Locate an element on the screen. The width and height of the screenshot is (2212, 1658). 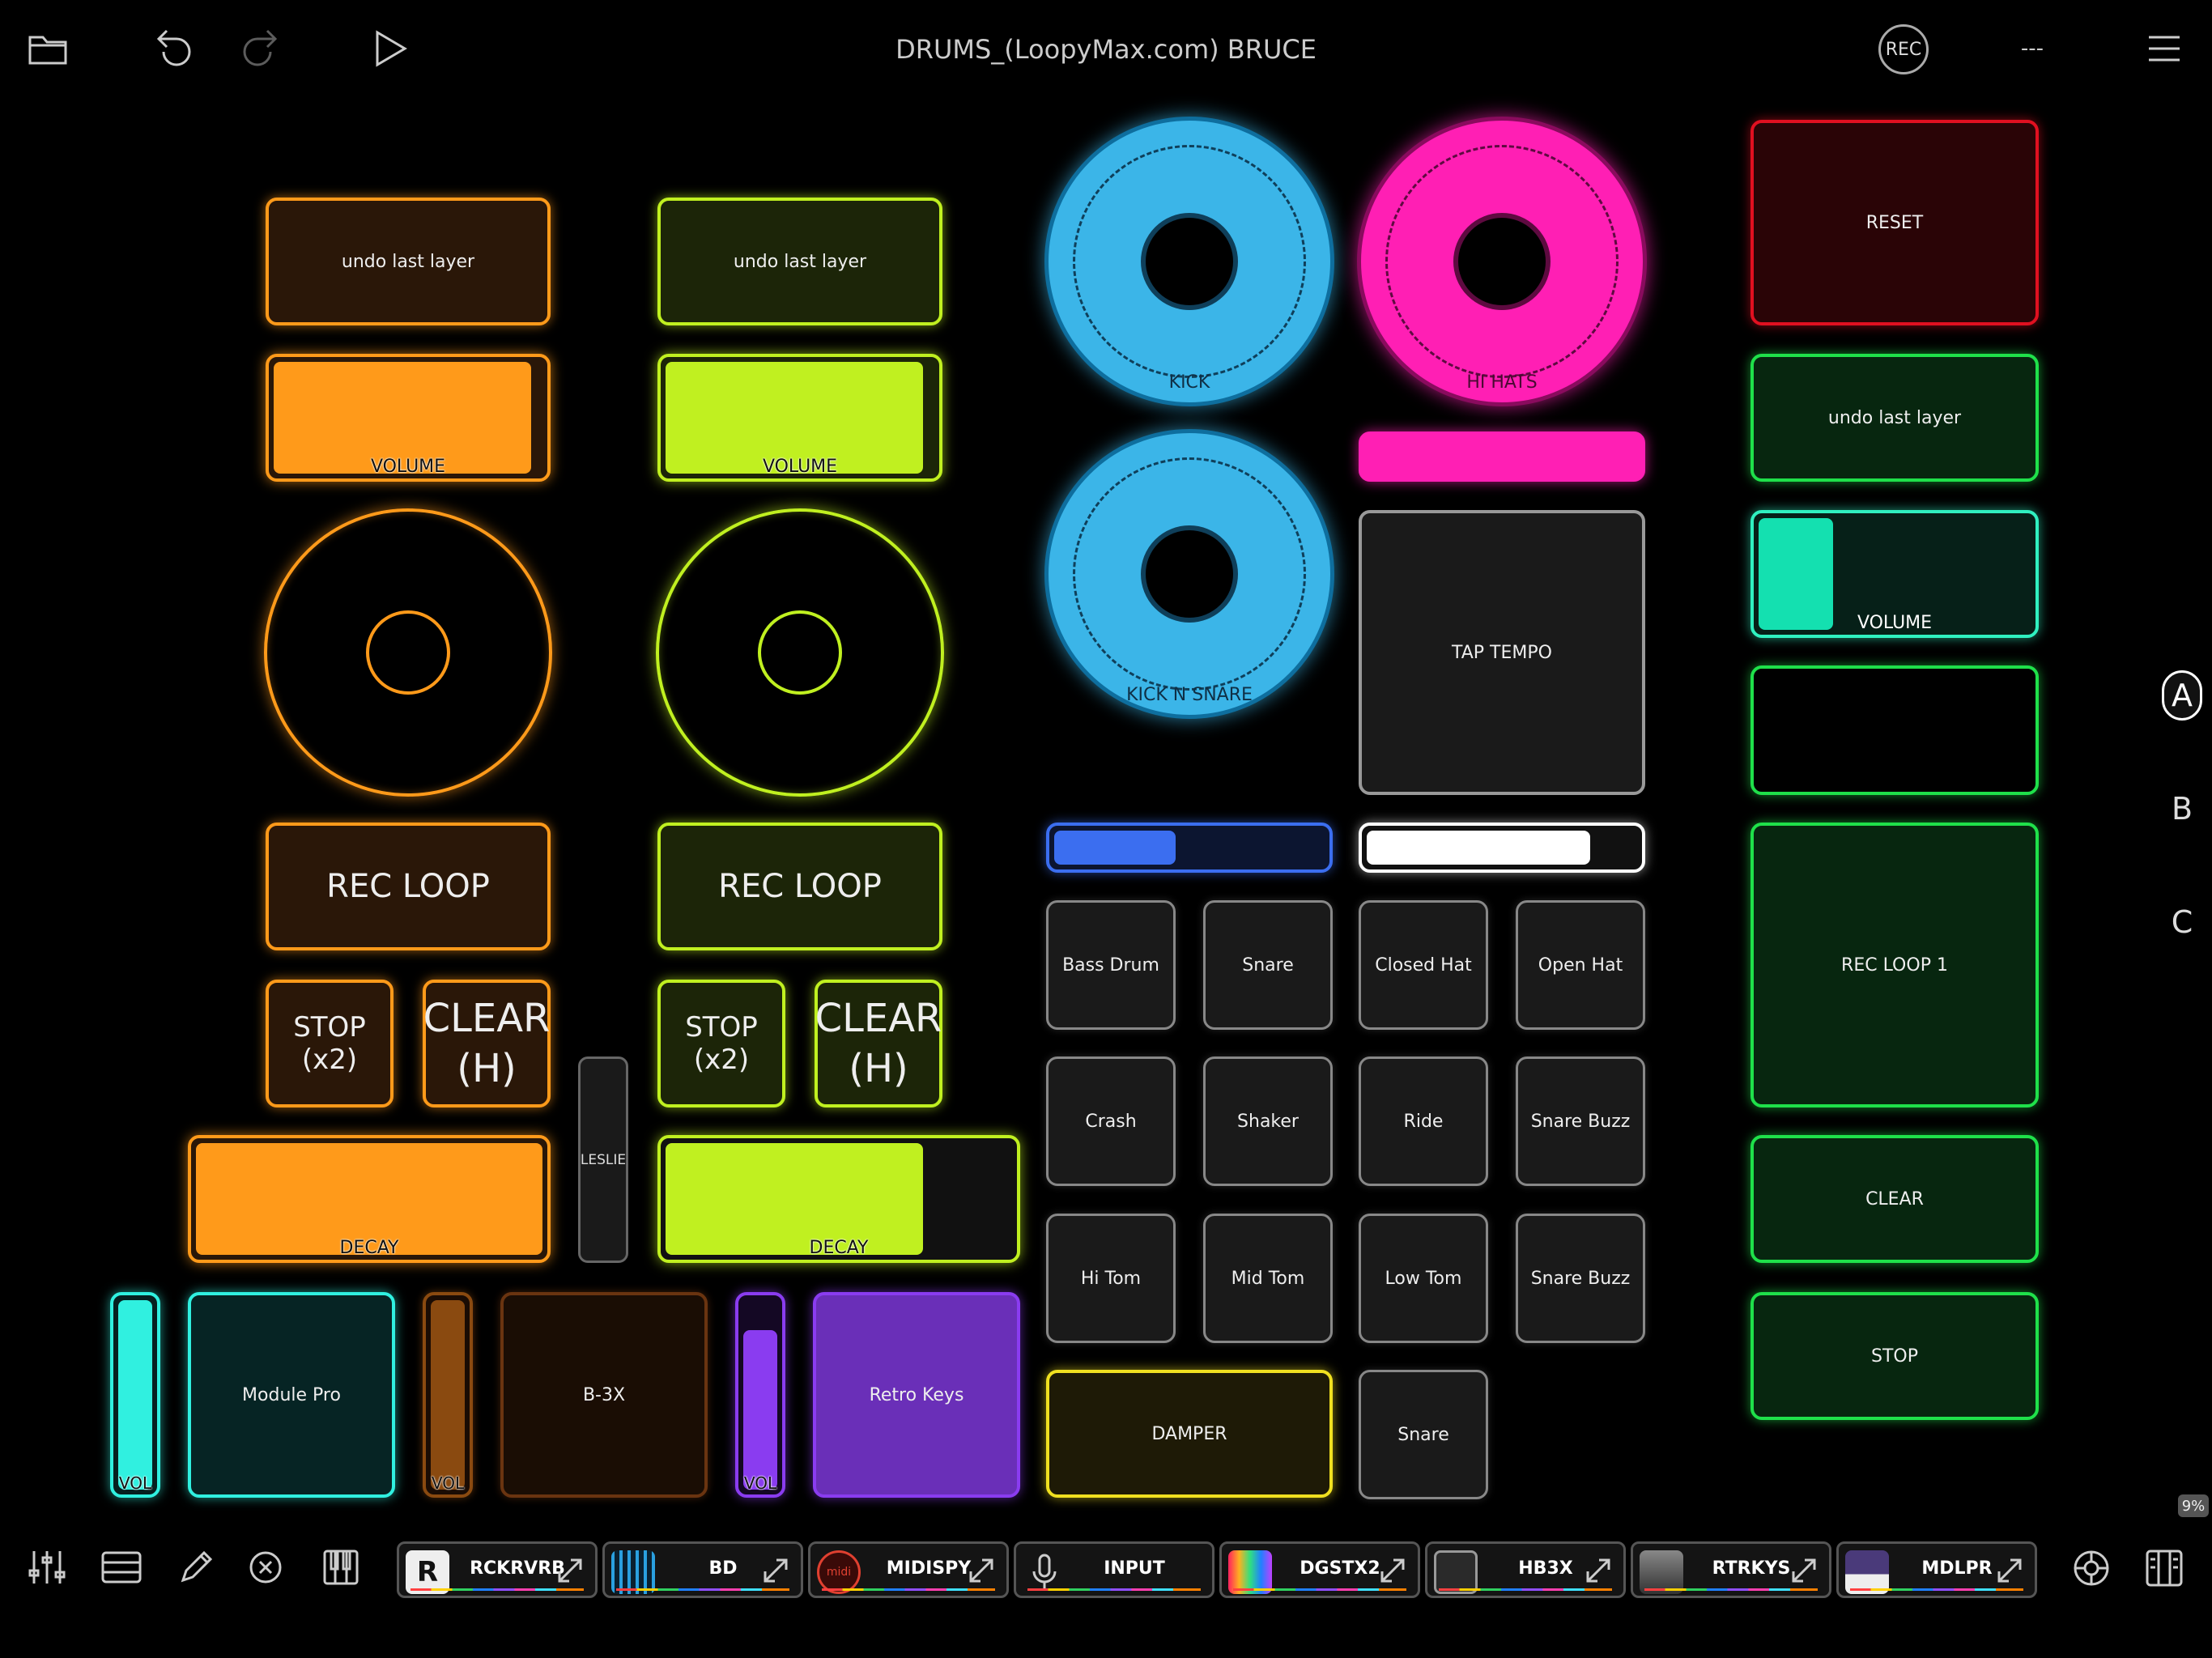
pencil-icon is located at coordinates (196, 1567).